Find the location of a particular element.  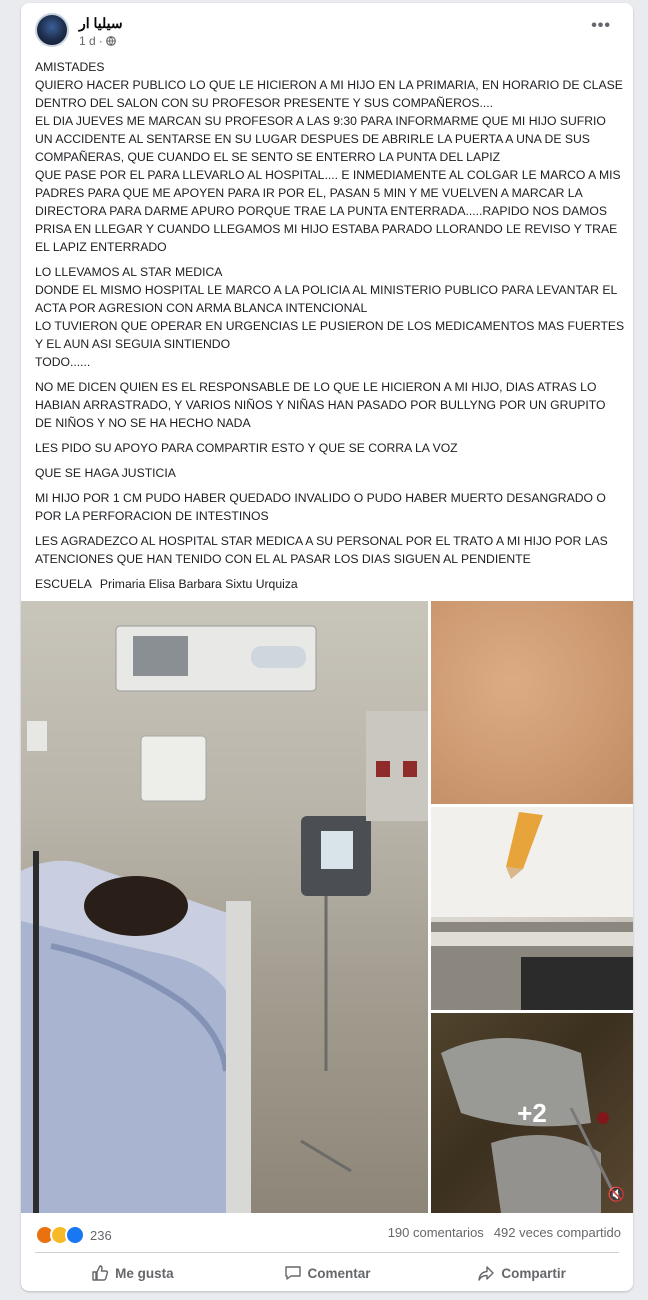

share-label: Compartir is located at coordinates (533, 1273).